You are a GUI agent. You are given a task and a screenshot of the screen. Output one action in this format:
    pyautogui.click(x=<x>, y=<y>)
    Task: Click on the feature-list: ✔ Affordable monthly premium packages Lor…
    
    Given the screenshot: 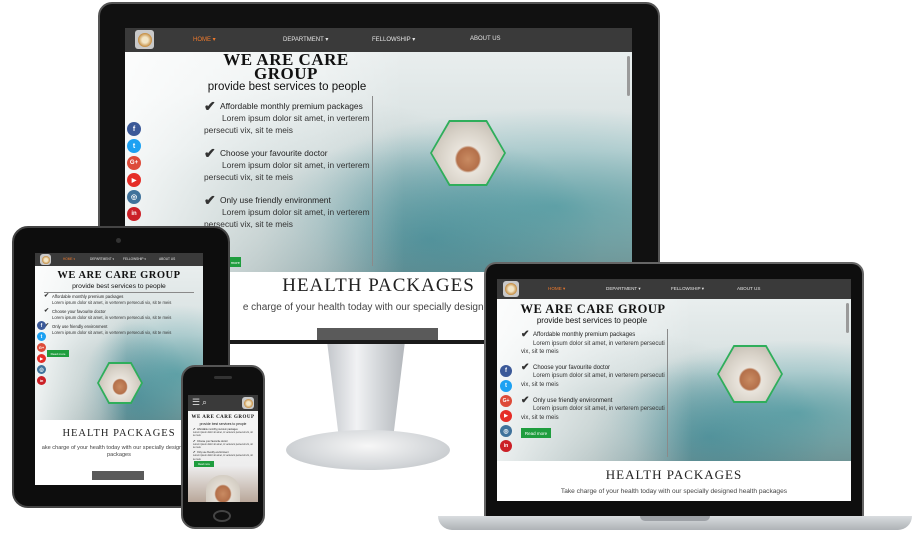 What is the action you would take?
    pyautogui.click(x=287, y=163)
    